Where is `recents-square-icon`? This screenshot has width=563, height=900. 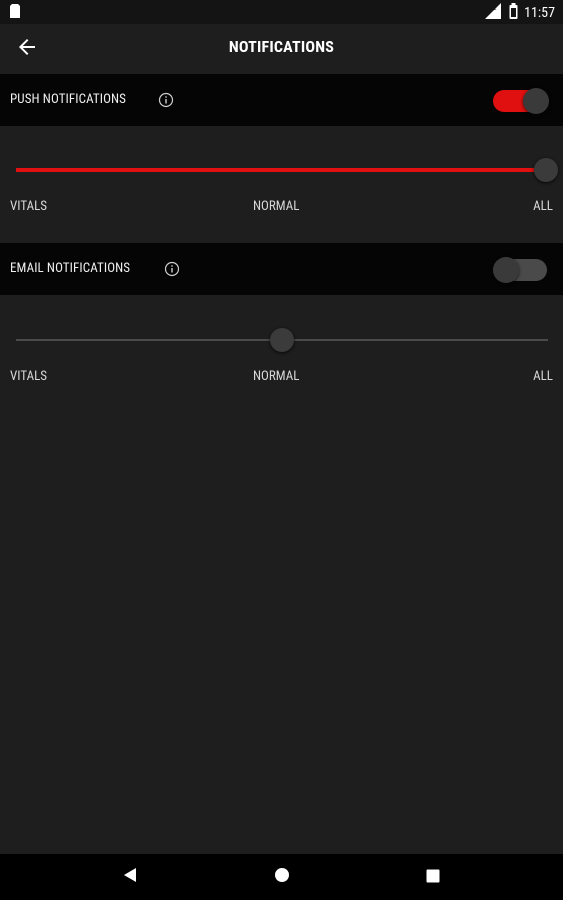
recents-square-icon is located at coordinates (433, 877).